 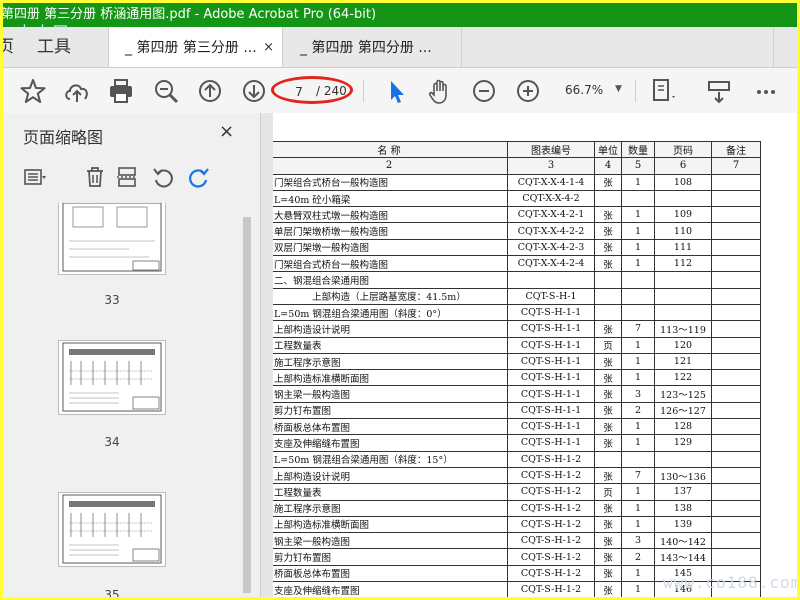 I want to click on table-row: 门架组合式桥台一般构造图 CQT-X-X-4-1-4 张 1 108, so click(x=517, y=182).